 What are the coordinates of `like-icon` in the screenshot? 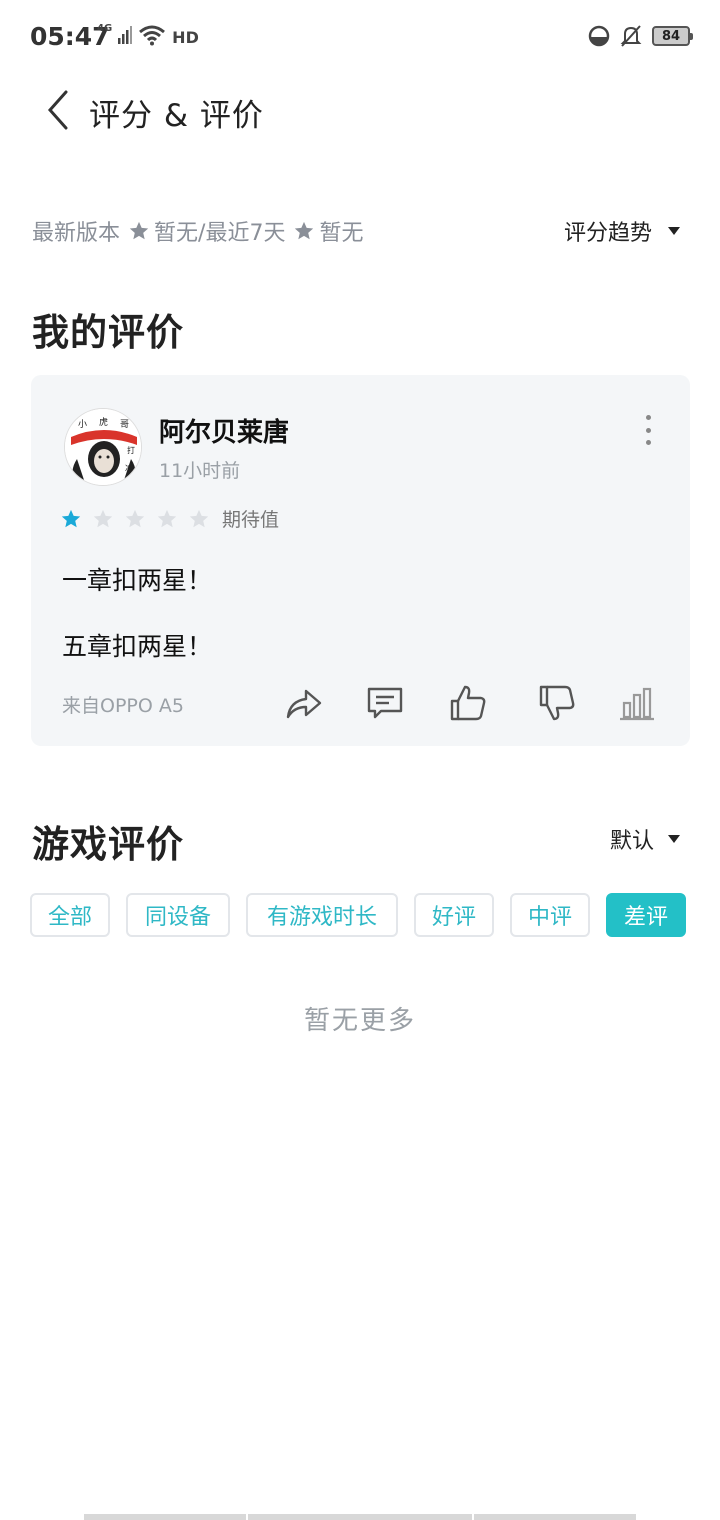 It's located at (468, 703).